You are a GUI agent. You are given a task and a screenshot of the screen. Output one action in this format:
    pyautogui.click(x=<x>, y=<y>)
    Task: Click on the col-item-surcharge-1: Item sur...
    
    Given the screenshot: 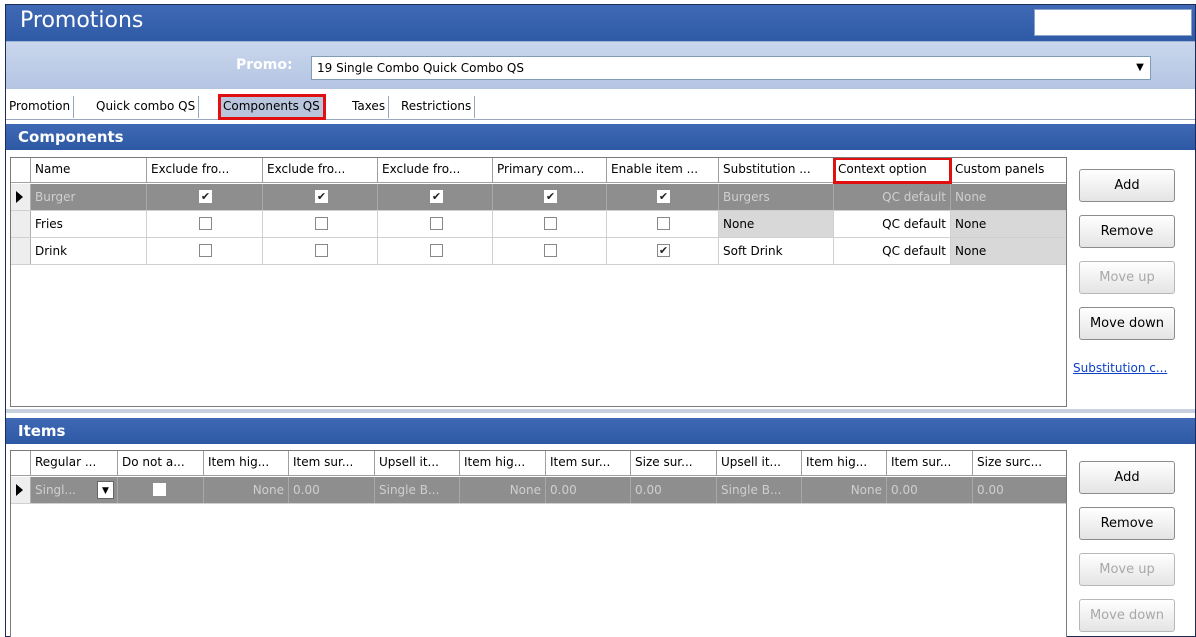 What is the action you would take?
    pyautogui.click(x=332, y=463)
    